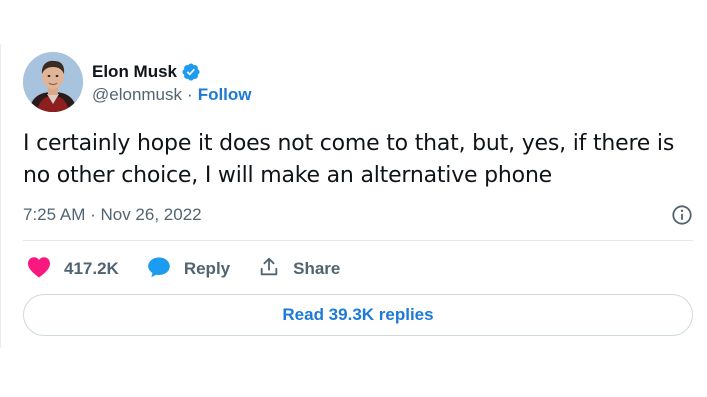 The height and width of the screenshot is (397, 707). I want to click on like-count: 417.2K, so click(91, 268).